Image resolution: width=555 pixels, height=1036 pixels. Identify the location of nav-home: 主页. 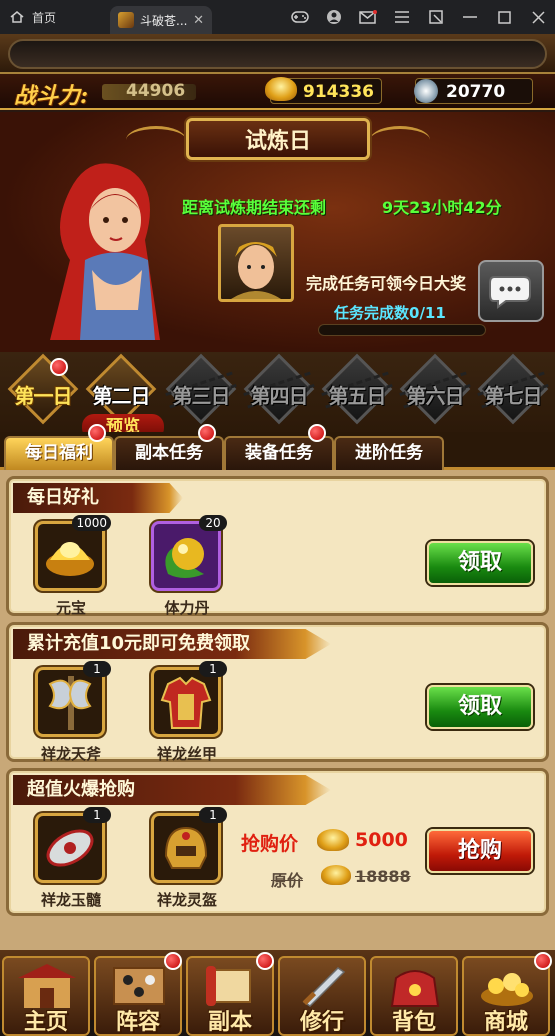
(46, 996).